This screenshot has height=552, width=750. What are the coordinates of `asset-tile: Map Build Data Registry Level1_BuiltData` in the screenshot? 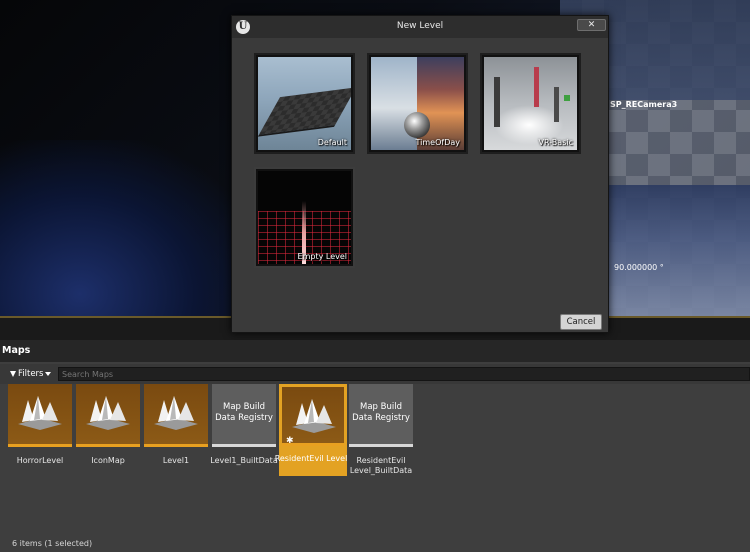 It's located at (244, 430).